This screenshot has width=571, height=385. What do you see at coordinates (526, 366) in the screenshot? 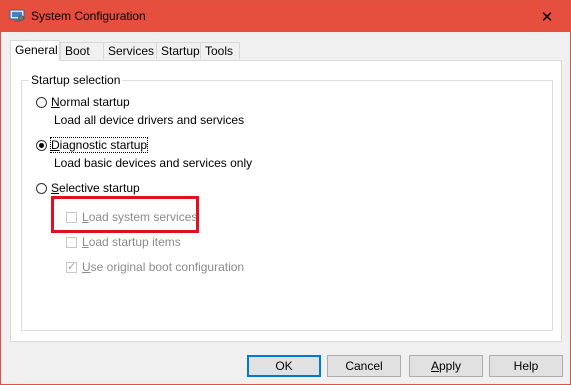
I see `help-button: Help` at bounding box center [526, 366].